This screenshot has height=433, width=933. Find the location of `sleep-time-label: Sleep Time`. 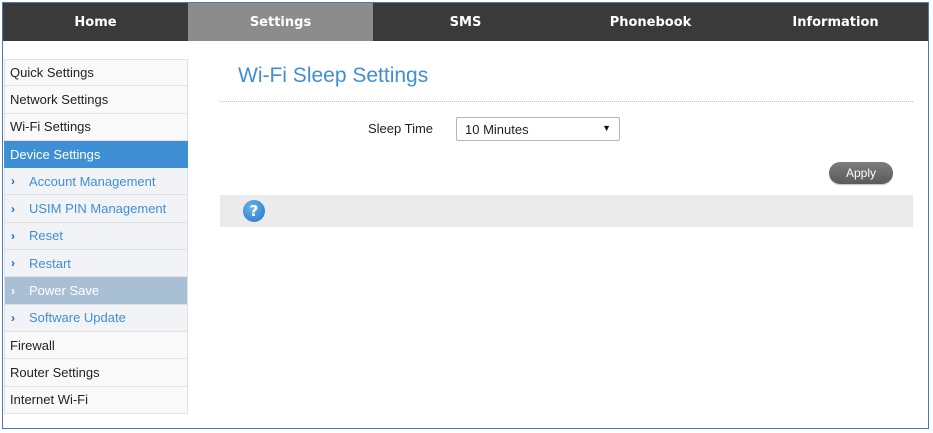

sleep-time-label: Sleep Time is located at coordinates (401, 128).